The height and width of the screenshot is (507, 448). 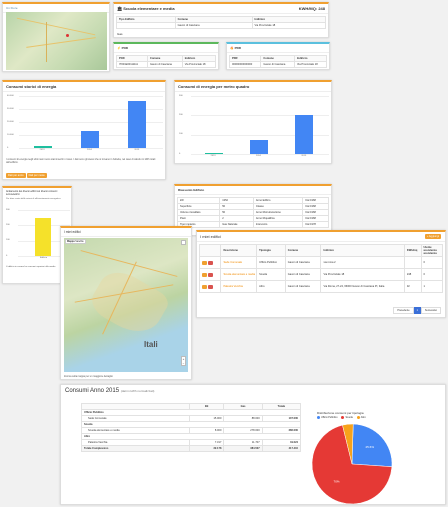 I want to click on next-page-button: Successivo, so click(x=430, y=310).